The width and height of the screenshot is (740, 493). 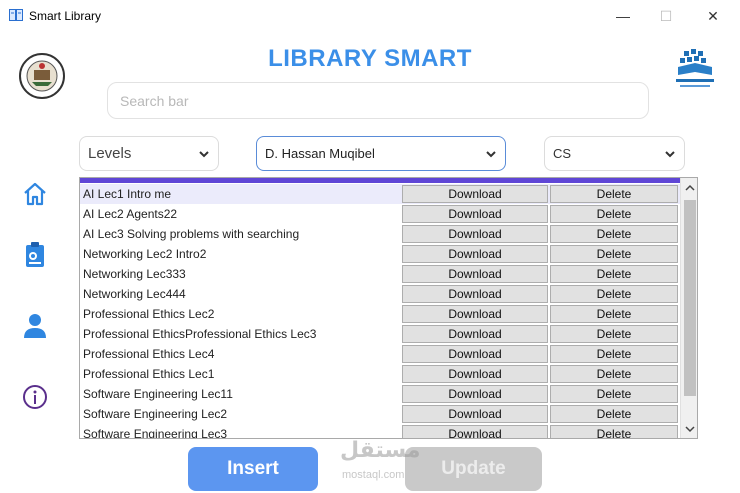 I want to click on clipboard-icon, so click(x=35, y=254).